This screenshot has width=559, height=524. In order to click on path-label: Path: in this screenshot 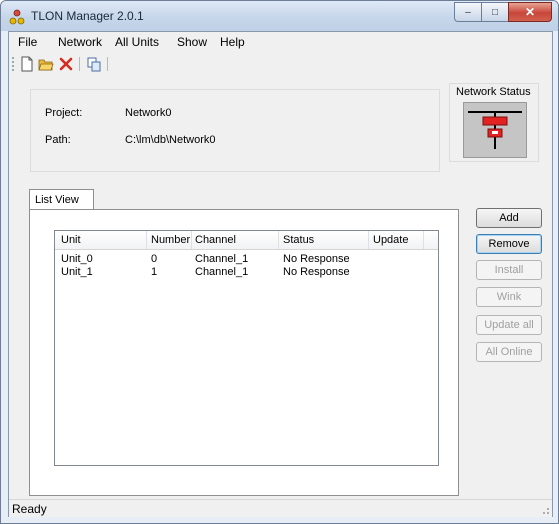, I will do `click(58, 140)`.